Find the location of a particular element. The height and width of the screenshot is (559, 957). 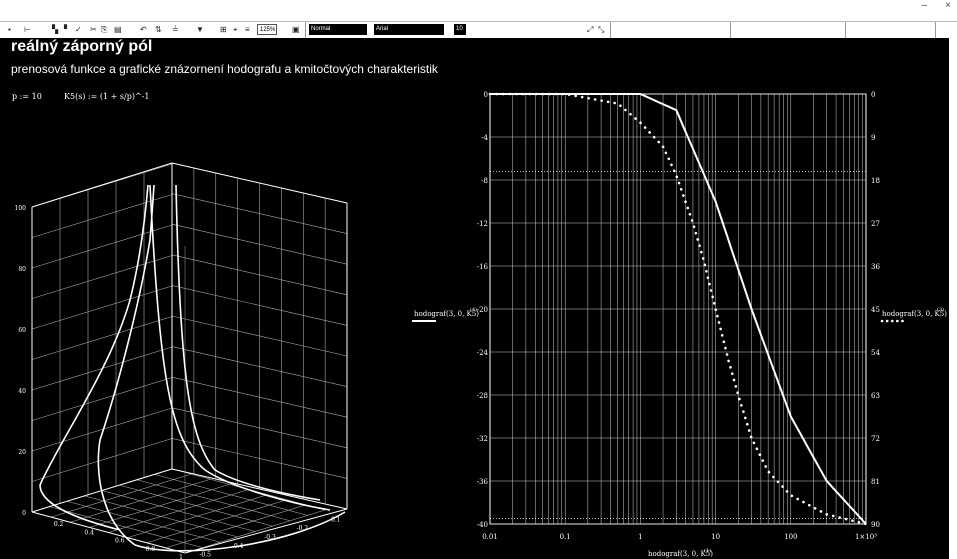

y-left-axis-label-sup: (4) is located at coordinates (473, 309).